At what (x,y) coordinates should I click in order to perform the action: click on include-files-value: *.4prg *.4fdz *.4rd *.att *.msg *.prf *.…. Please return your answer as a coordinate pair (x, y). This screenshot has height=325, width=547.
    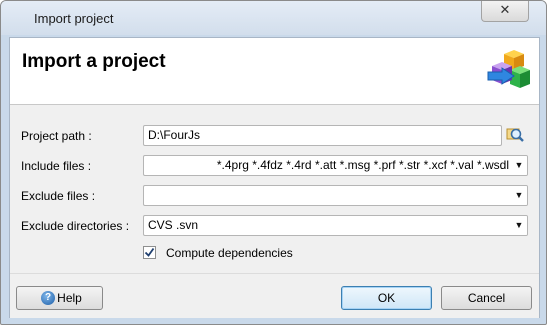
    Looking at the image, I should click on (361, 165).